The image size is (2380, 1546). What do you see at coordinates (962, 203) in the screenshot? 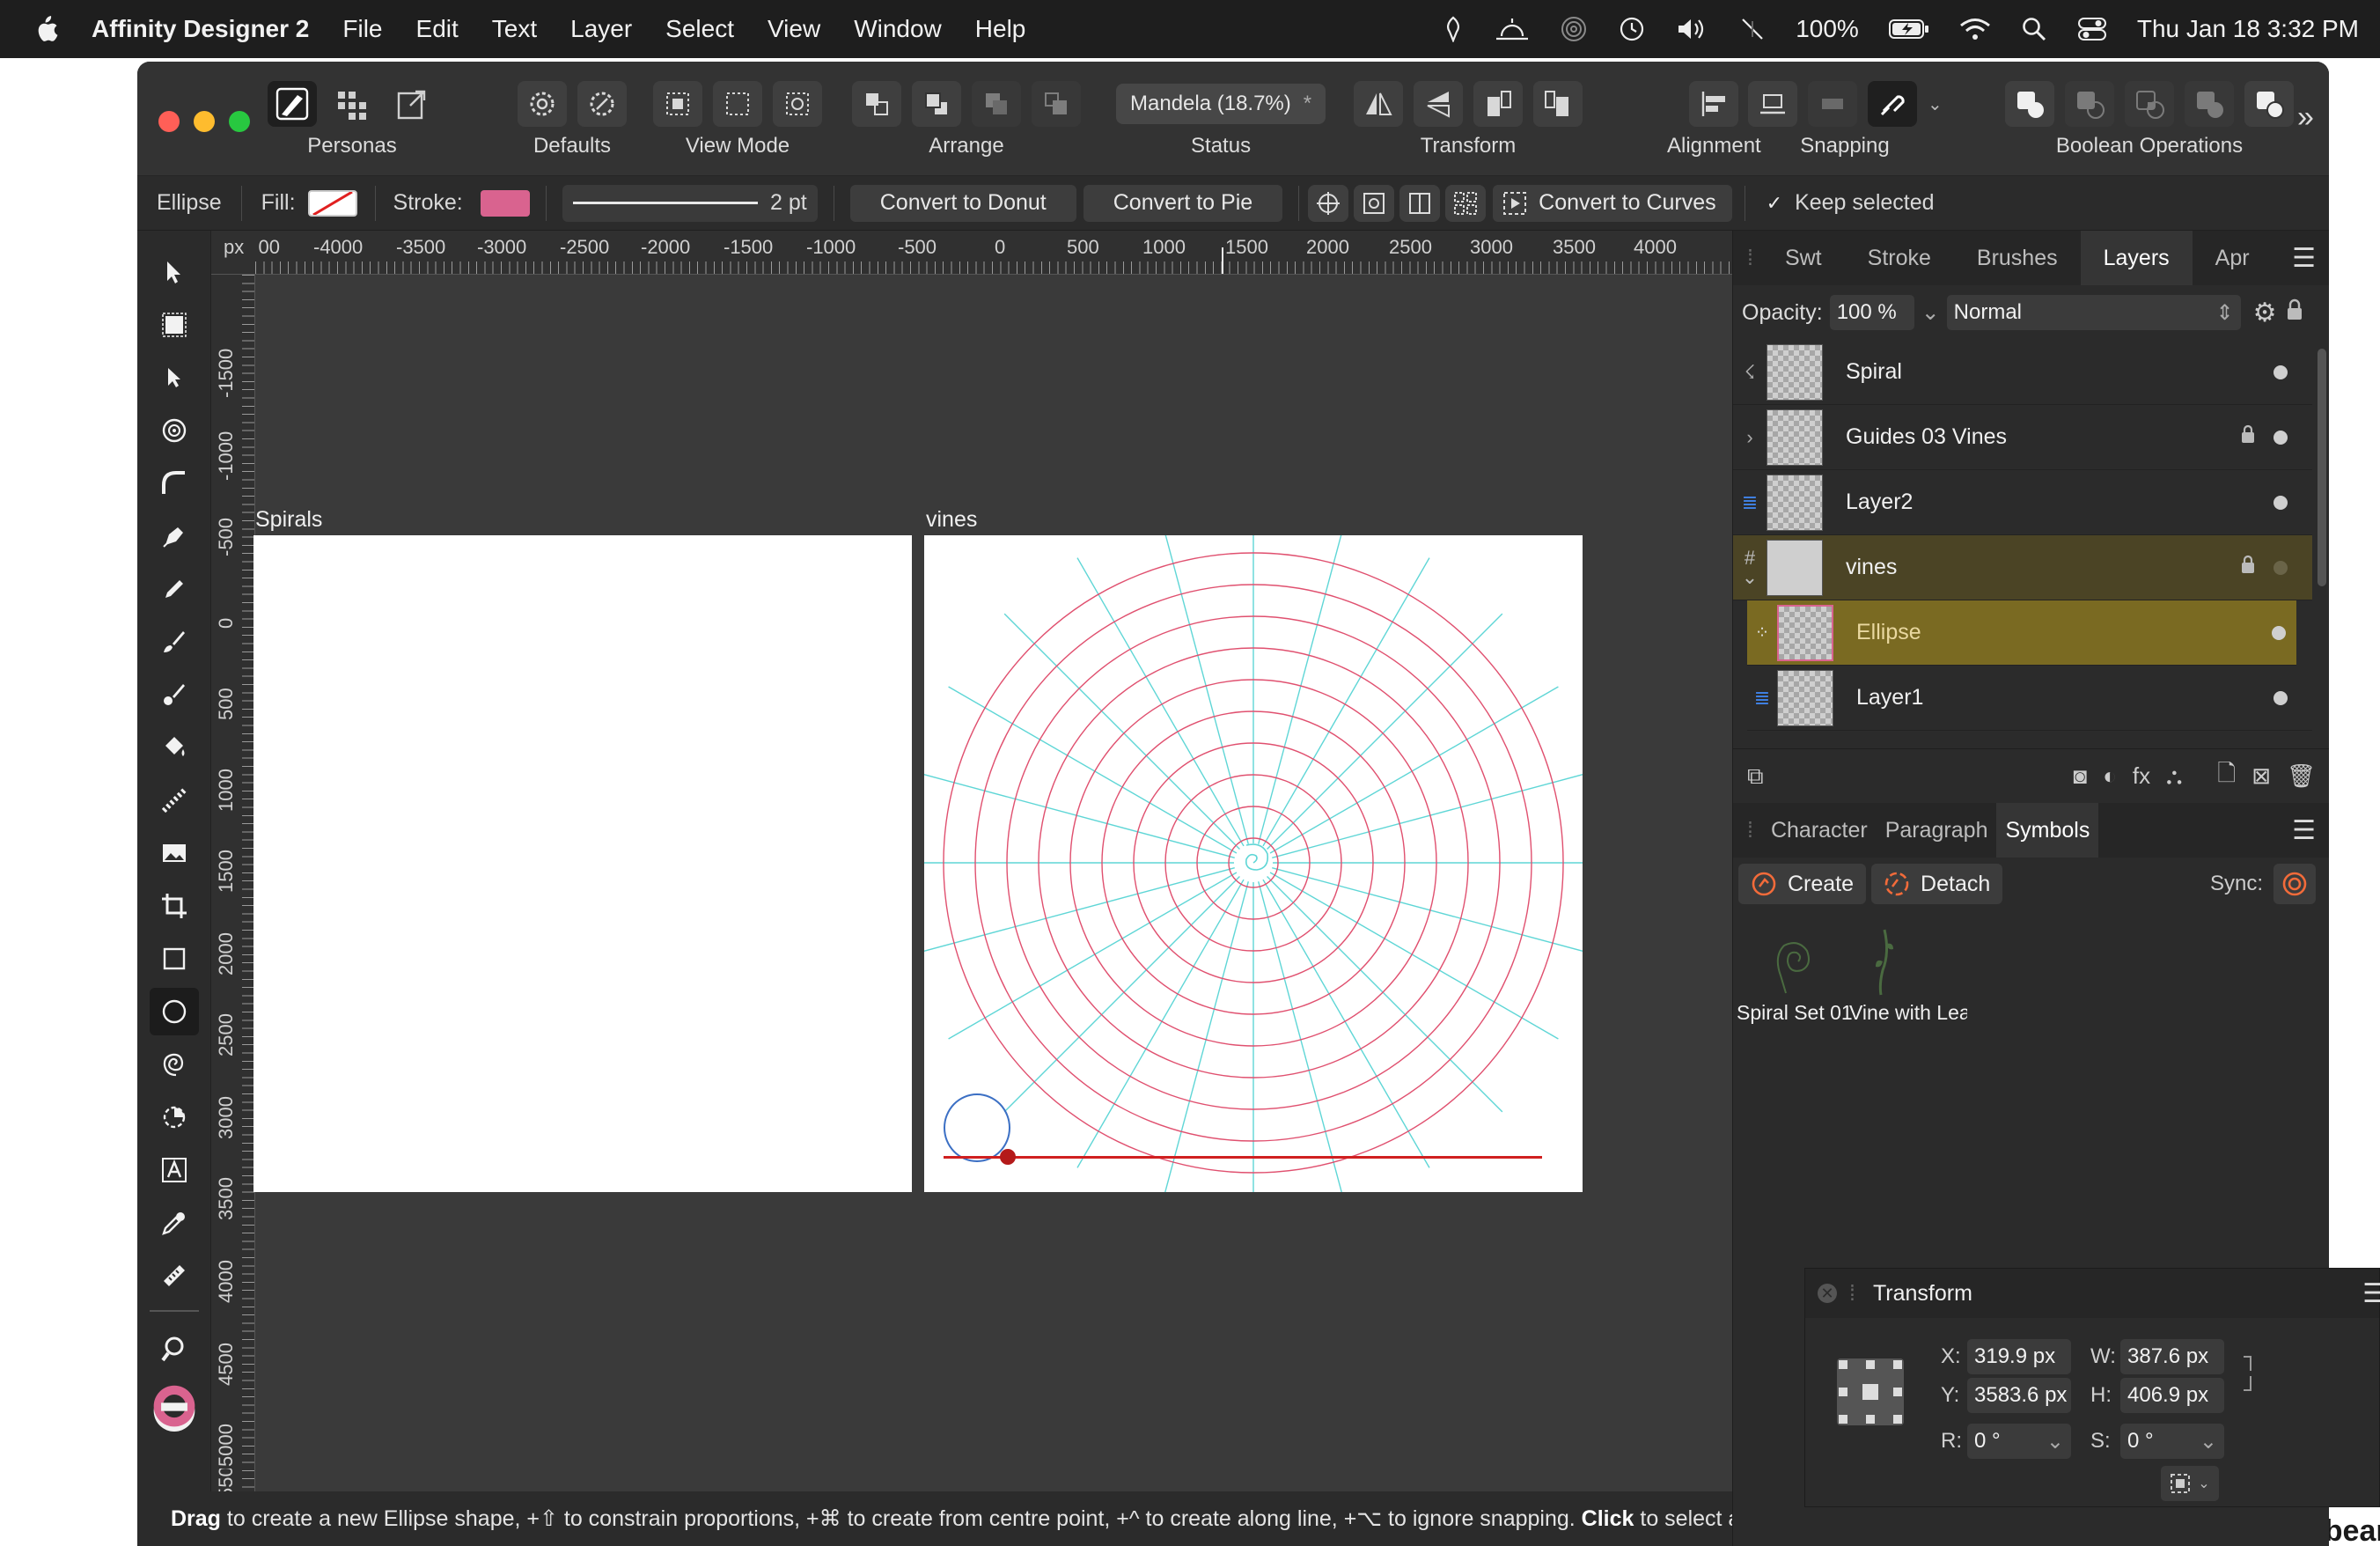
I see `convert-to-donut-button: Convert to Donut` at bounding box center [962, 203].